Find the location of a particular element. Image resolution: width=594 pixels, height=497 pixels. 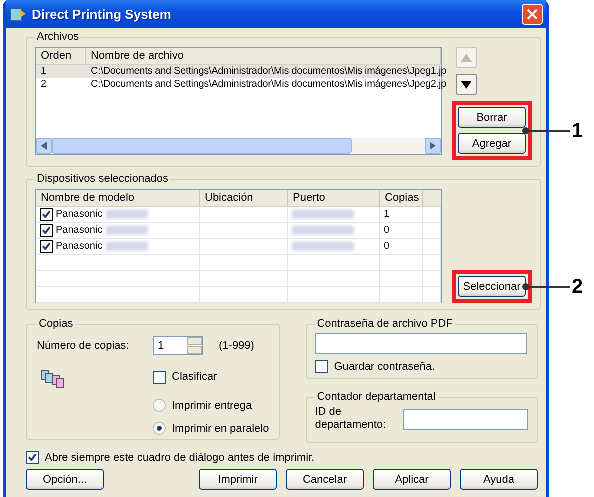

dialog-button: Ayuda is located at coordinates (499, 479).